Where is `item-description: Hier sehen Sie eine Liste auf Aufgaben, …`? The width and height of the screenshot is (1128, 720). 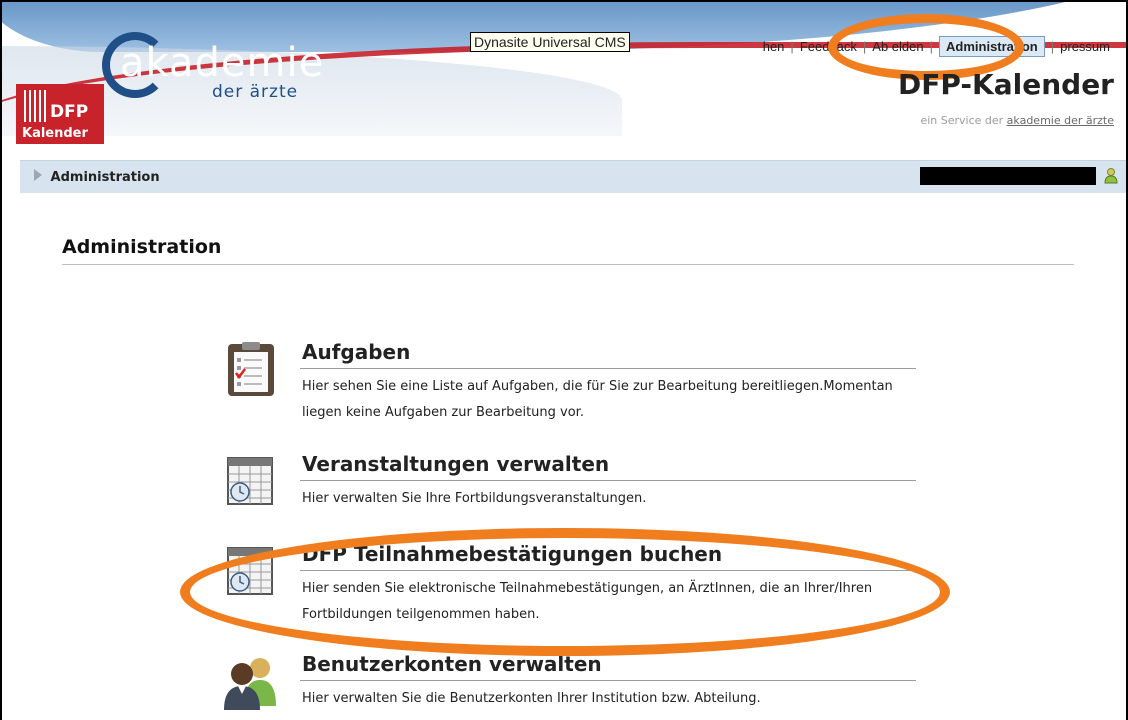
item-description: Hier sehen Sie eine Liste auf Aufgaben, … is located at coordinates (597, 399).